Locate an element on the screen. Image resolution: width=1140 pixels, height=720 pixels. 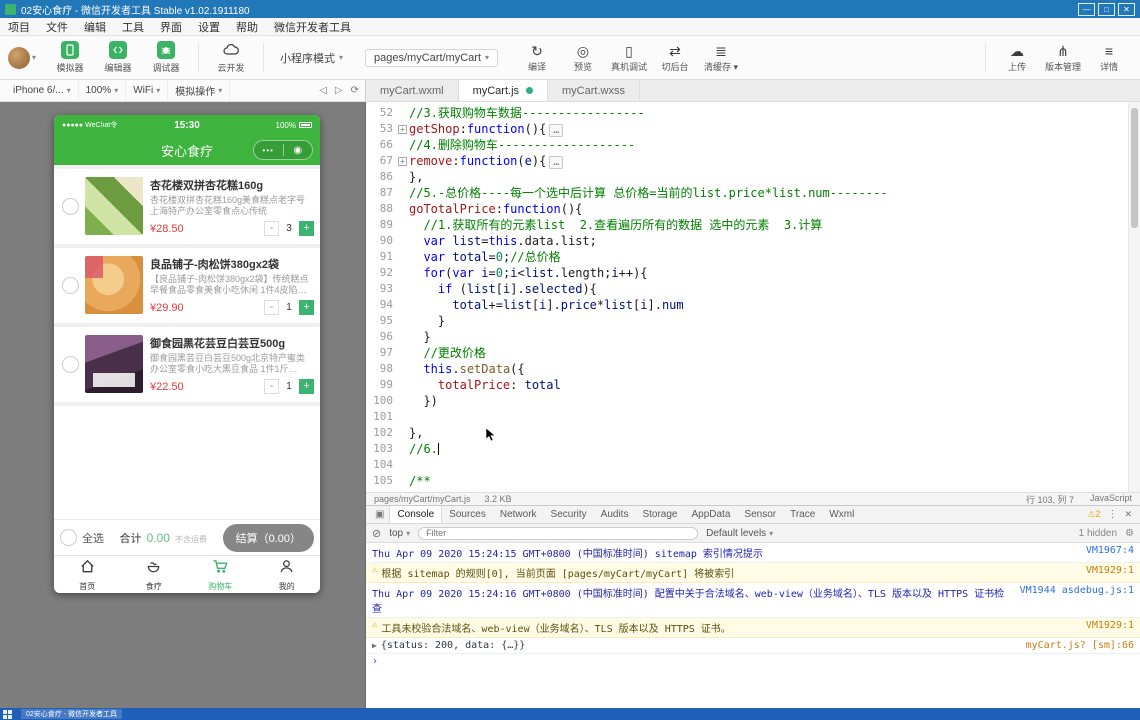
devtools-tab-storage: Storage is located at coordinates (659, 514).